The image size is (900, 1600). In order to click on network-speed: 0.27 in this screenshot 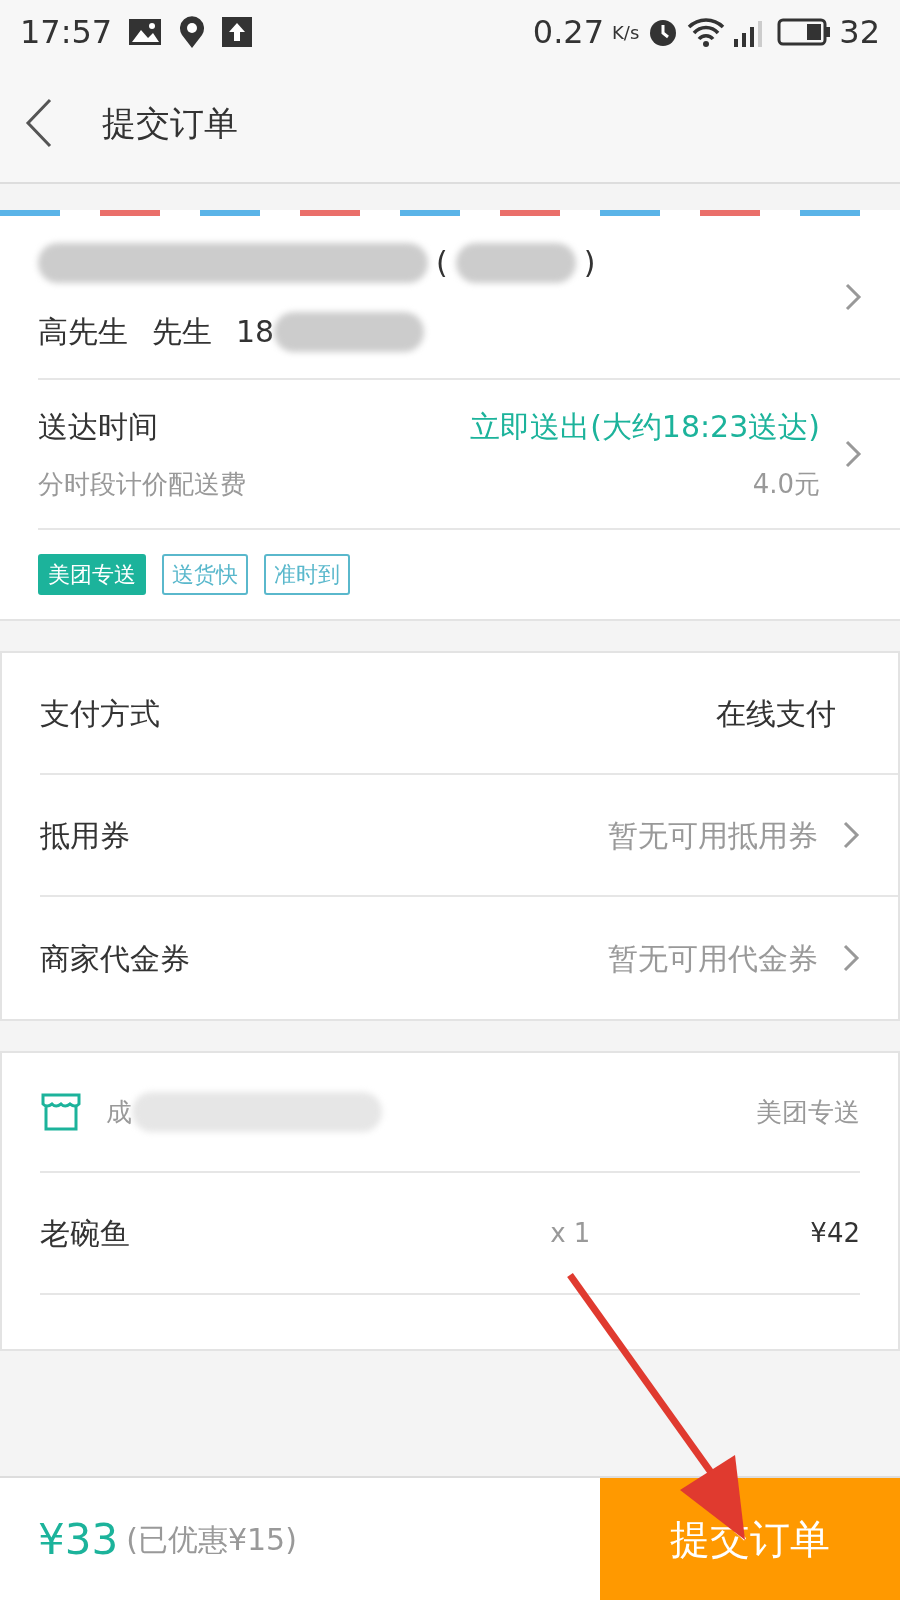, I will do `click(568, 32)`.